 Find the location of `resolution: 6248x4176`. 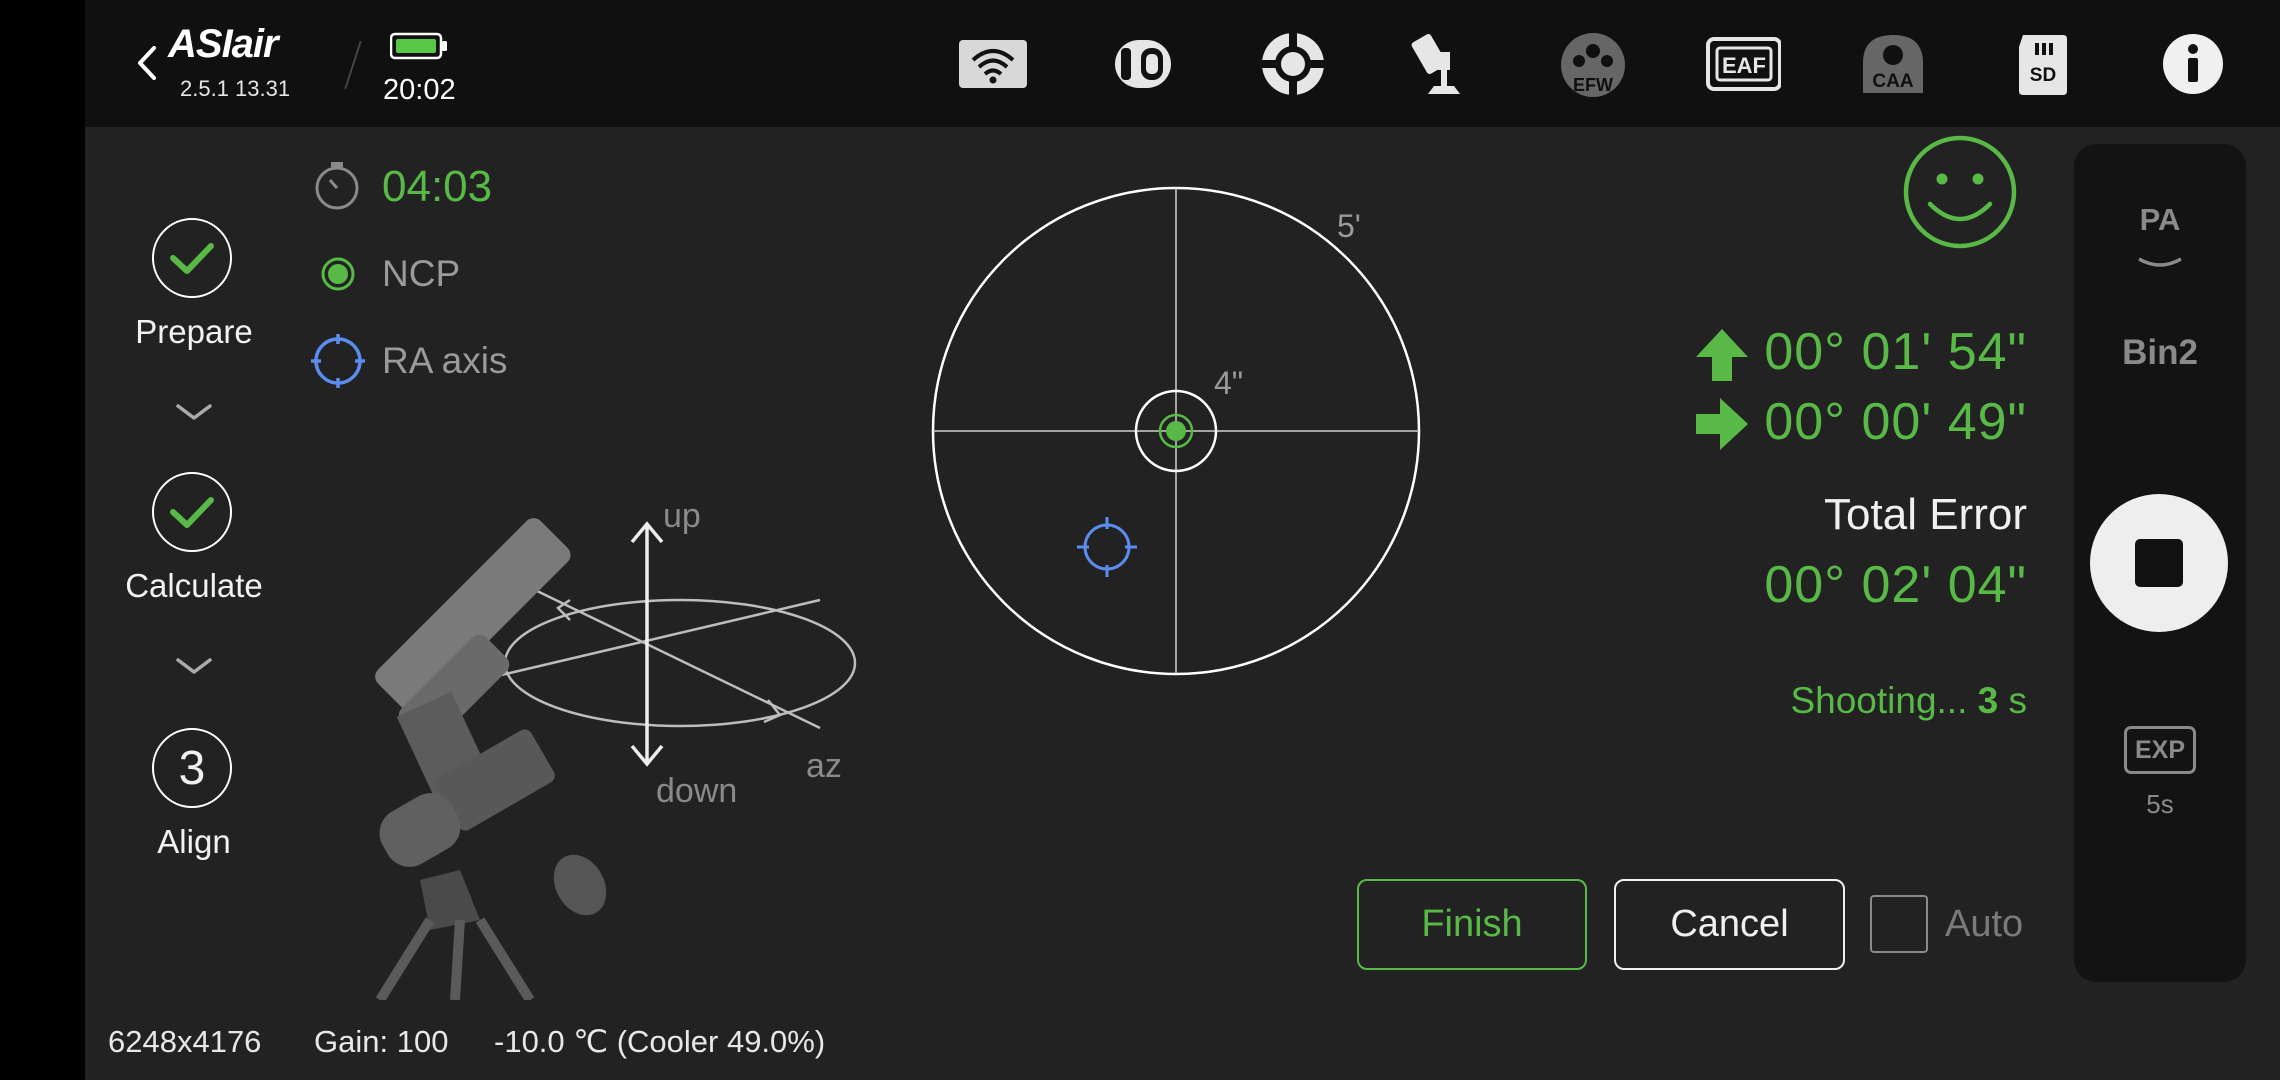

resolution: 6248x4176 is located at coordinates (185, 1041).